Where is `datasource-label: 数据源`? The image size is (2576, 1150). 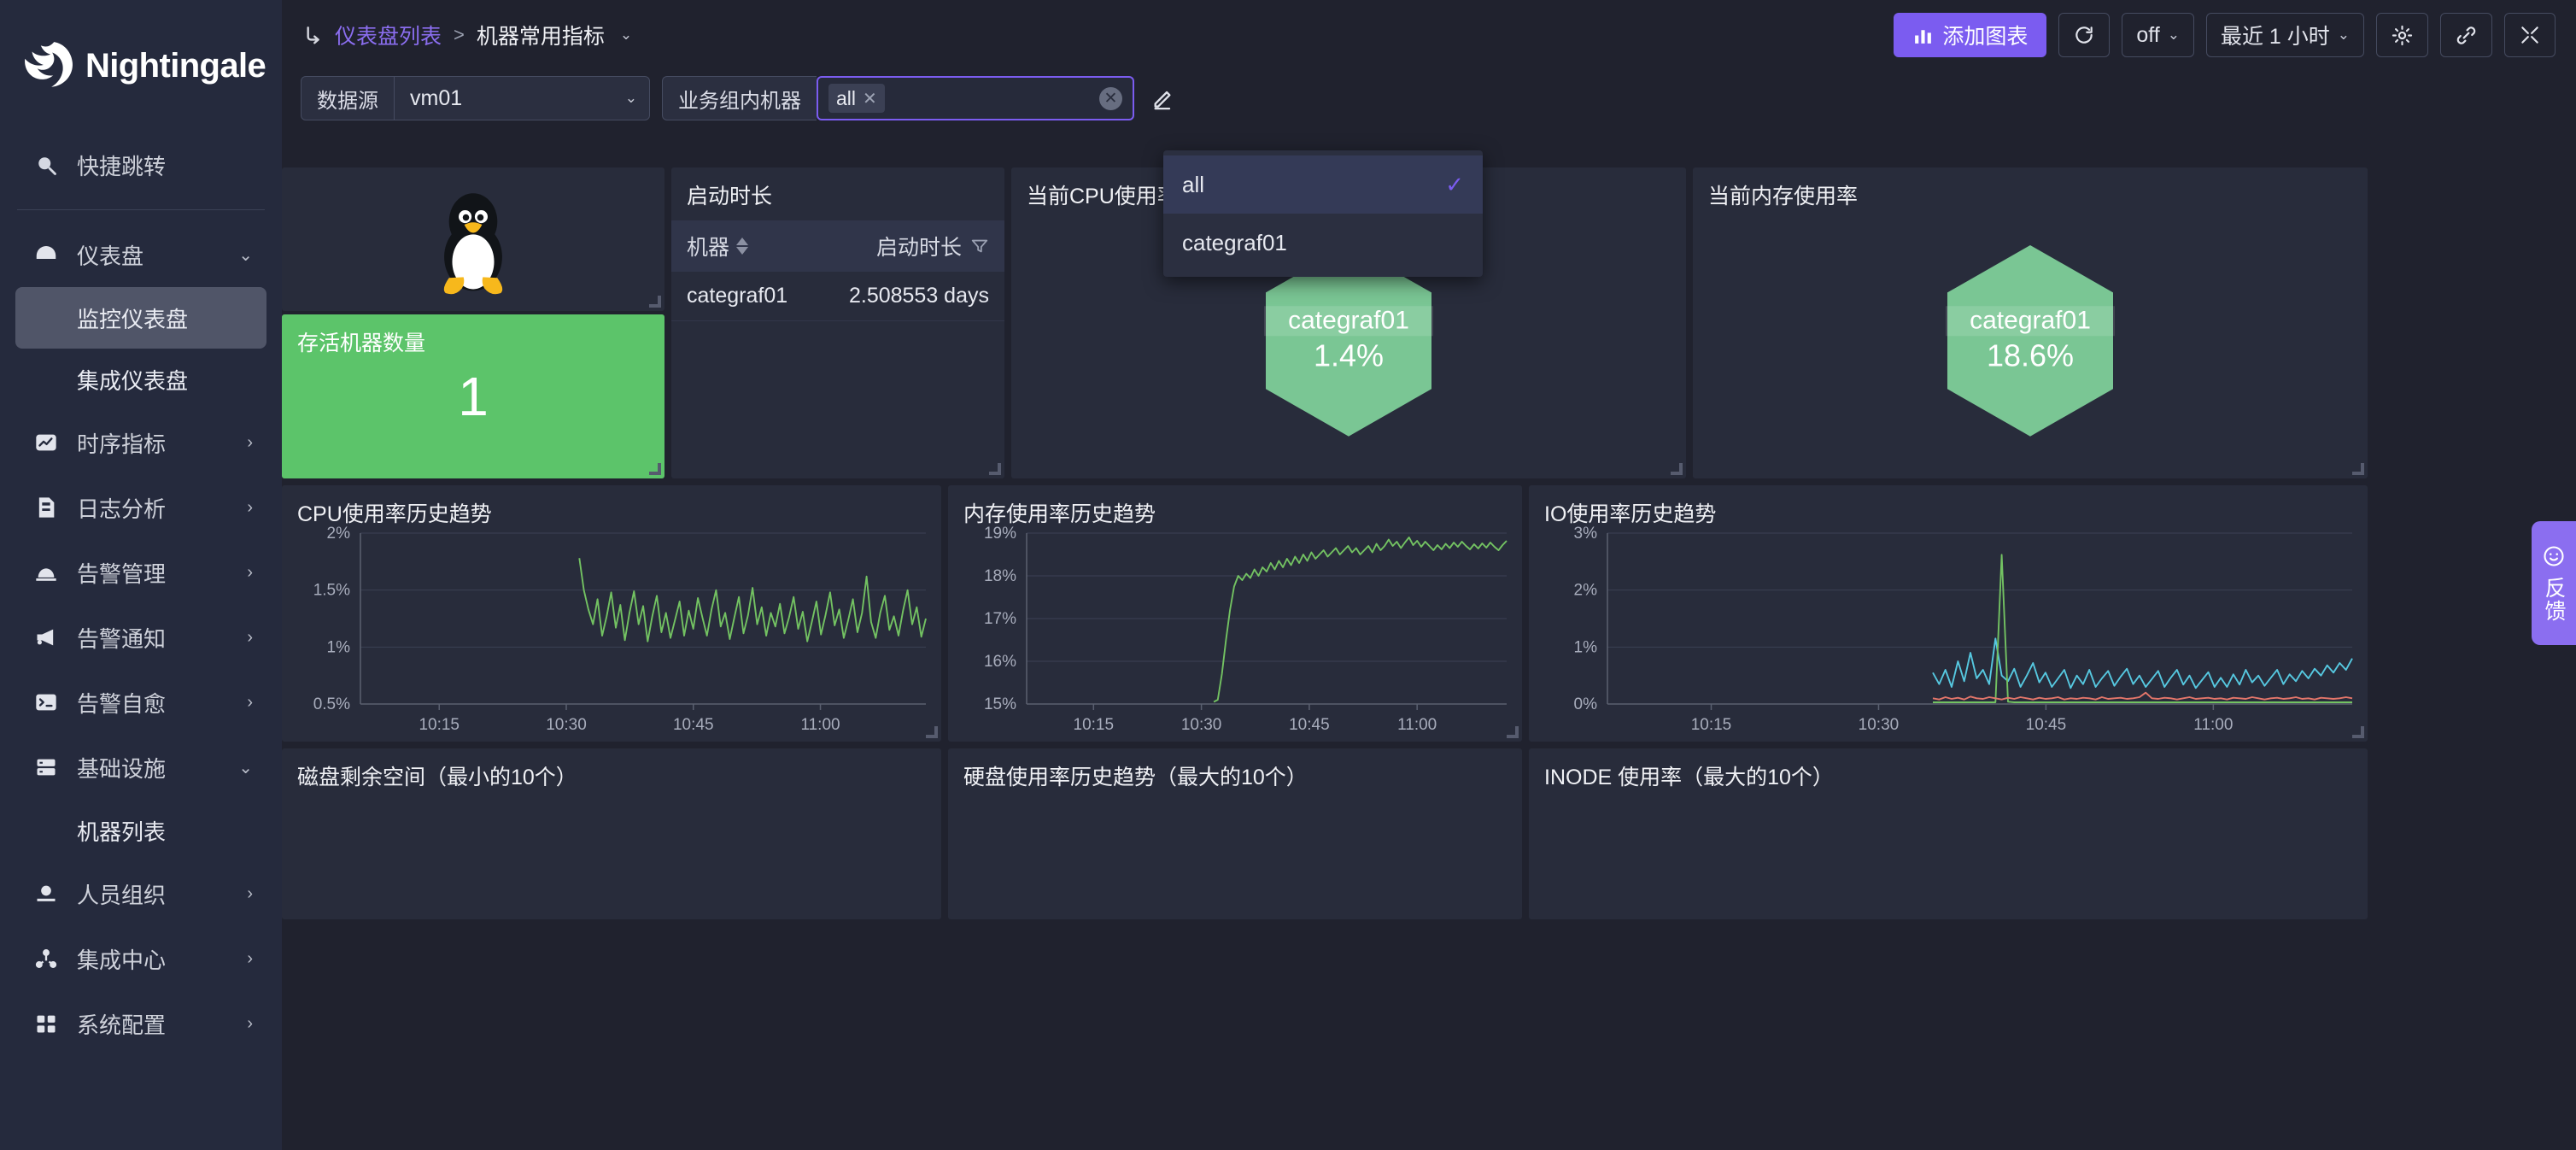
datasource-label: 数据源 is located at coordinates (347, 98).